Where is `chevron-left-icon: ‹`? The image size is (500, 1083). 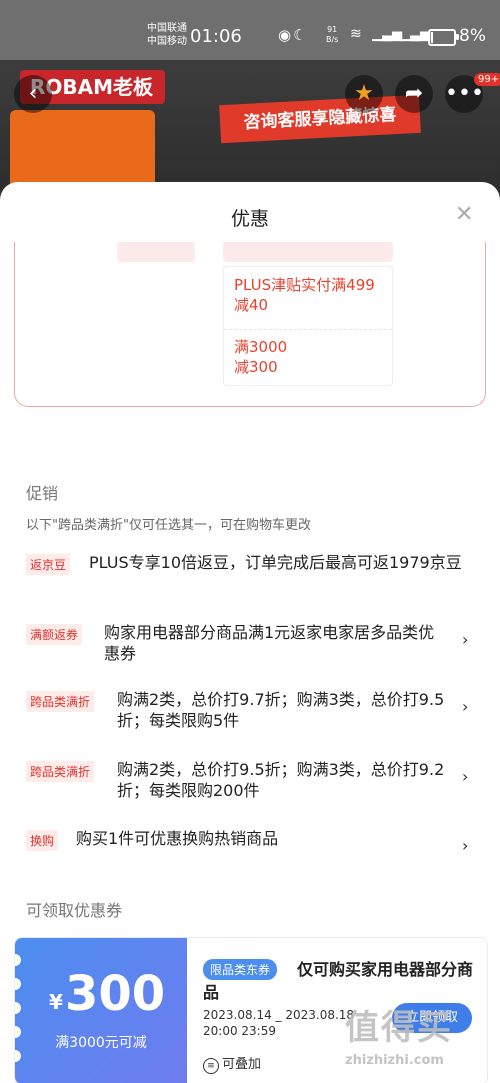
chevron-left-icon: ‹ is located at coordinates (33, 93).